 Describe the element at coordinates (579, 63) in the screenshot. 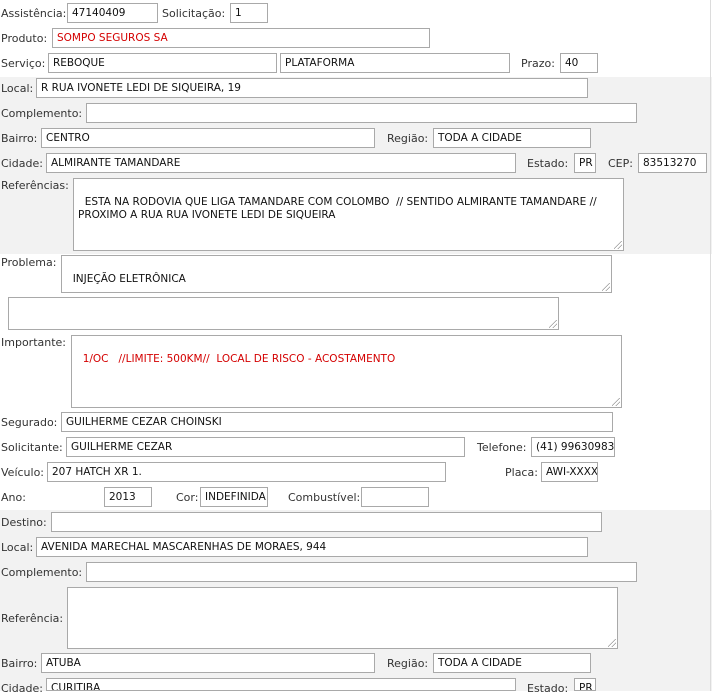

I see `prazo-field: 40` at that location.